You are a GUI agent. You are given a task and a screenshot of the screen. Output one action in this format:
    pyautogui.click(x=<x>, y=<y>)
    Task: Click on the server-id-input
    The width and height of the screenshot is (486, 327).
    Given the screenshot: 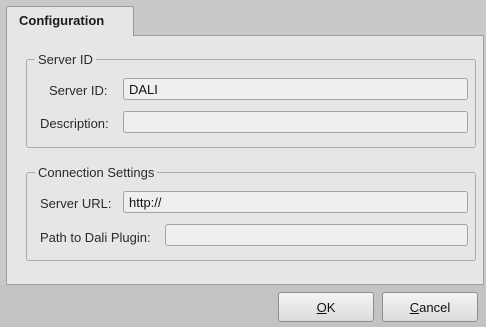 What is the action you would take?
    pyautogui.click(x=295, y=89)
    